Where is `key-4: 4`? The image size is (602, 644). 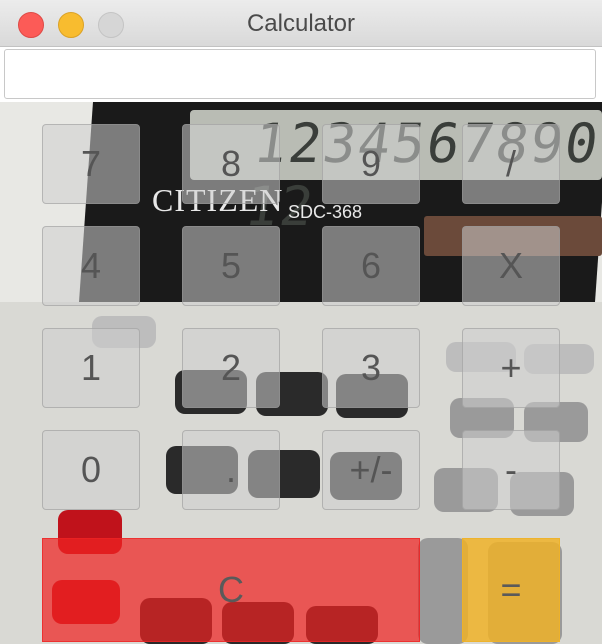
key-4: 4 is located at coordinates (91, 266).